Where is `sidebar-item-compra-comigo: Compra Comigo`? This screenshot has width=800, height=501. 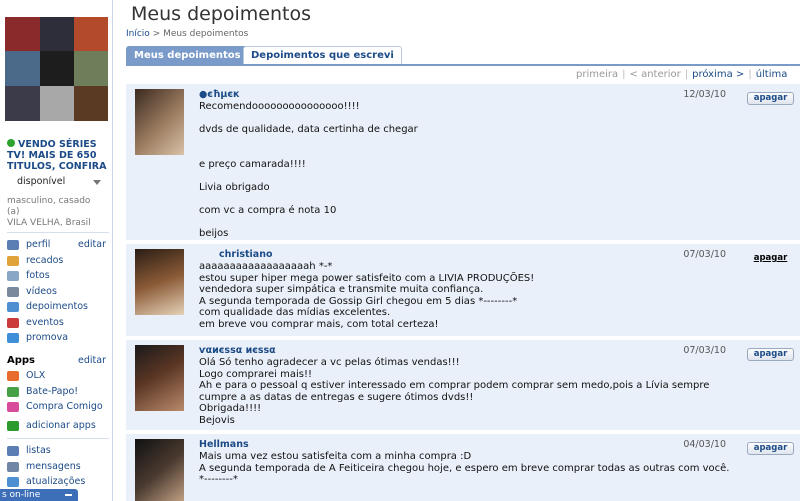
sidebar-item-compra-comigo: Compra Comigo is located at coordinates (59, 407).